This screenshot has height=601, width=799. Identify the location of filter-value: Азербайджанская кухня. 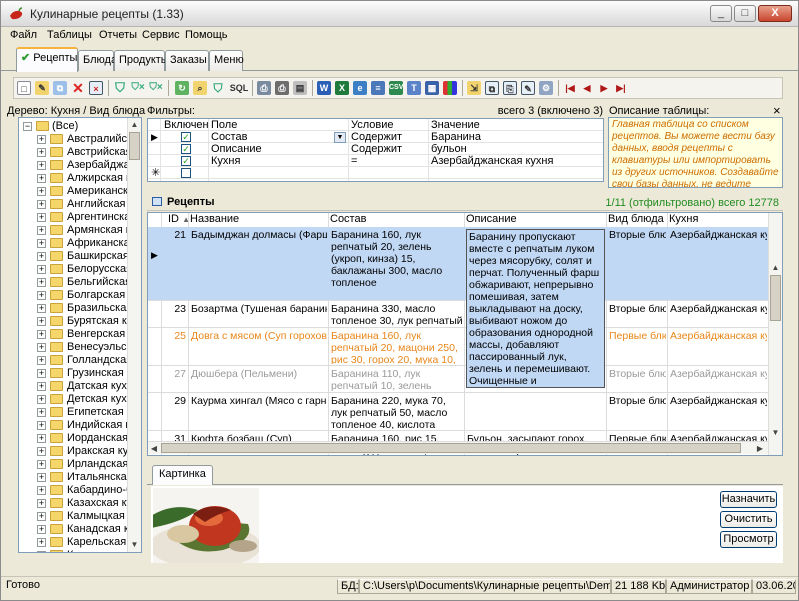
(492, 161).